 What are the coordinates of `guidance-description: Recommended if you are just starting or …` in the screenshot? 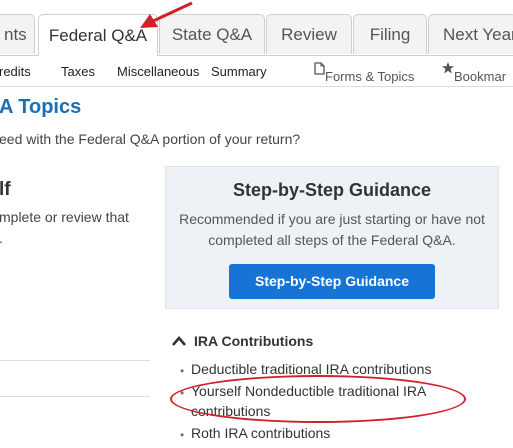 It's located at (332, 230).